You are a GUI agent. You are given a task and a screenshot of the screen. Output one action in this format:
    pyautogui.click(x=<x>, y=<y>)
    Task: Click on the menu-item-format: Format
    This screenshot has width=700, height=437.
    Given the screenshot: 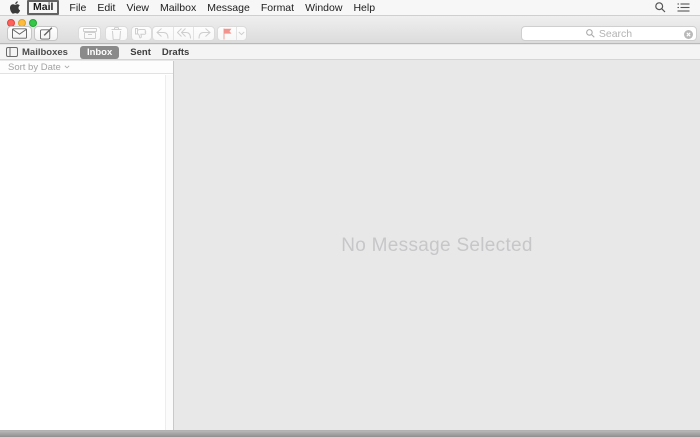 What is the action you would take?
    pyautogui.click(x=277, y=8)
    